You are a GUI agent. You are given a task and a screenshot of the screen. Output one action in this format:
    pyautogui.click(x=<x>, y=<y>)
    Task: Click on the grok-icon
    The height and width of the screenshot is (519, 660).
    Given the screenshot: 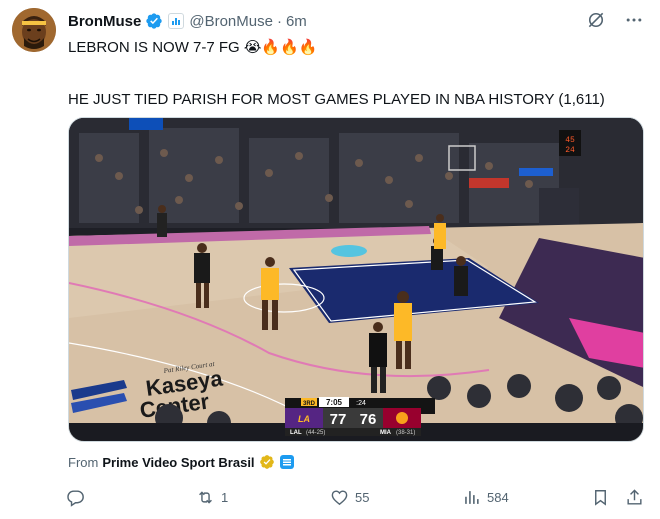 What is the action you would take?
    pyautogui.click(x=596, y=20)
    